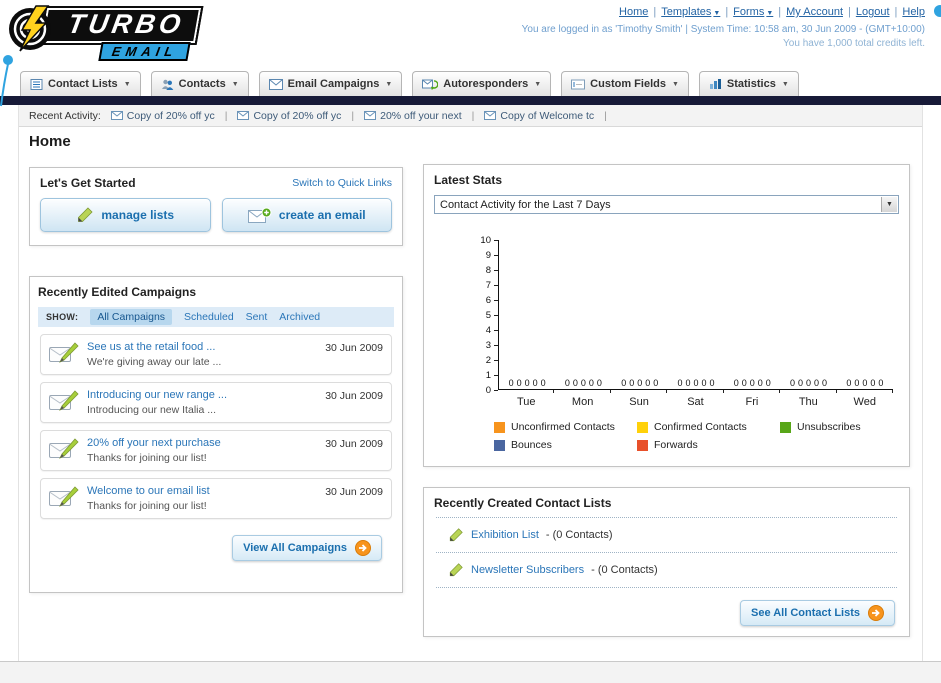  I want to click on contact-lists-icon, so click(36, 84).